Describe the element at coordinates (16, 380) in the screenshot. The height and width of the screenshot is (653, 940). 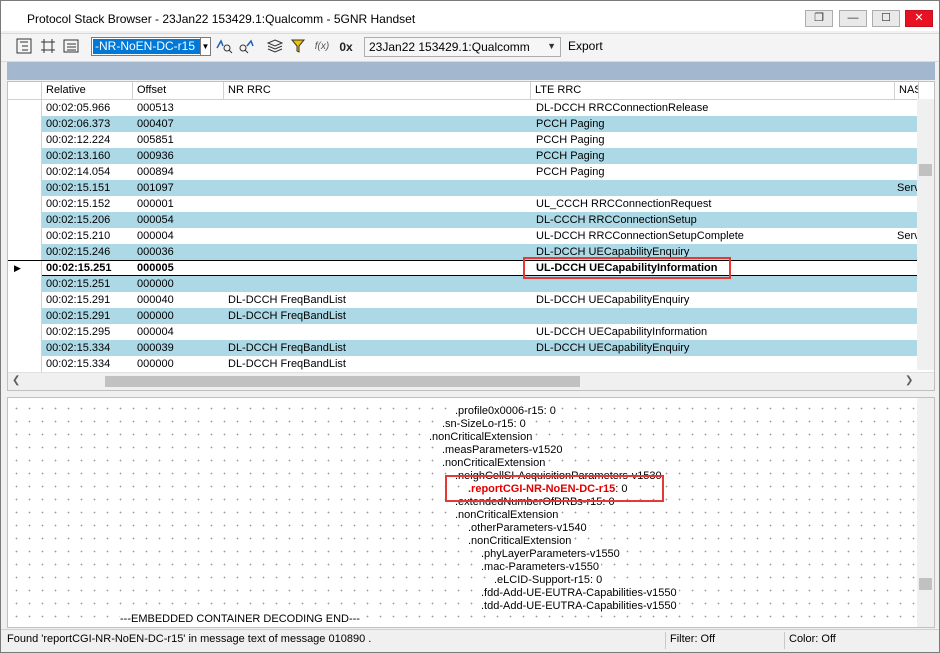
I see `scroll-left-icon: ❮` at that location.